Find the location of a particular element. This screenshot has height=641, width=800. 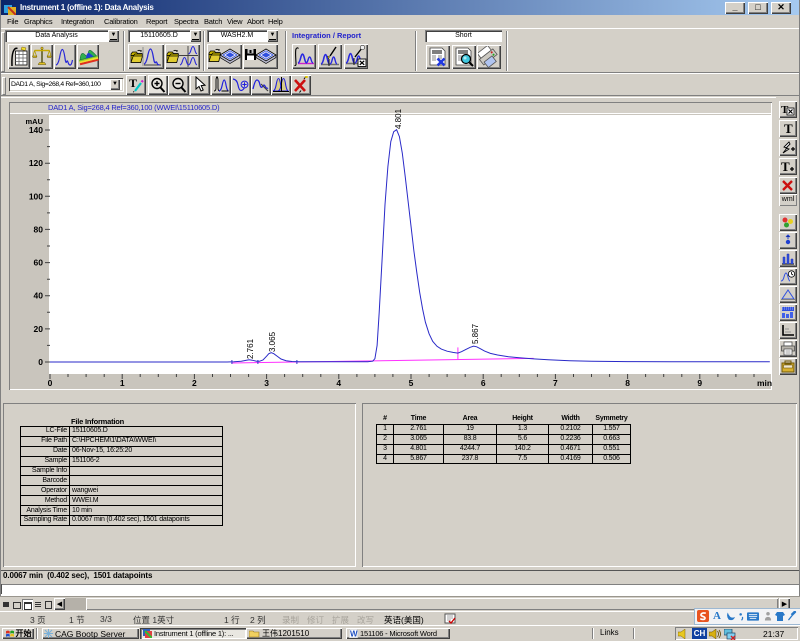

svg-text: 3.065 is located at coordinates (272, 341).